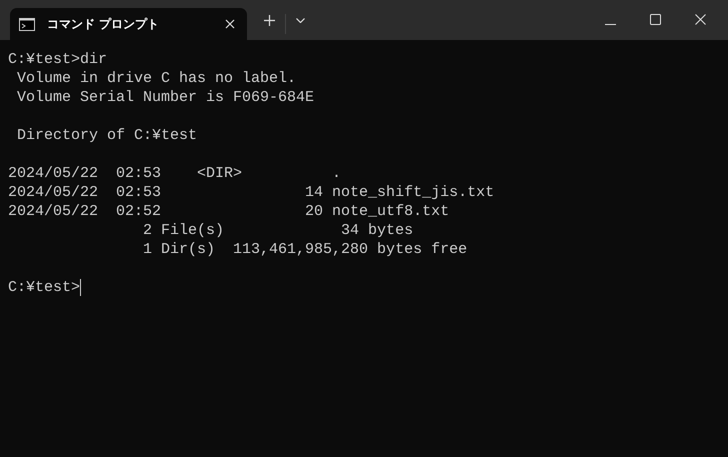  What do you see at coordinates (27, 24) in the screenshot?
I see `terminal-icon` at bounding box center [27, 24].